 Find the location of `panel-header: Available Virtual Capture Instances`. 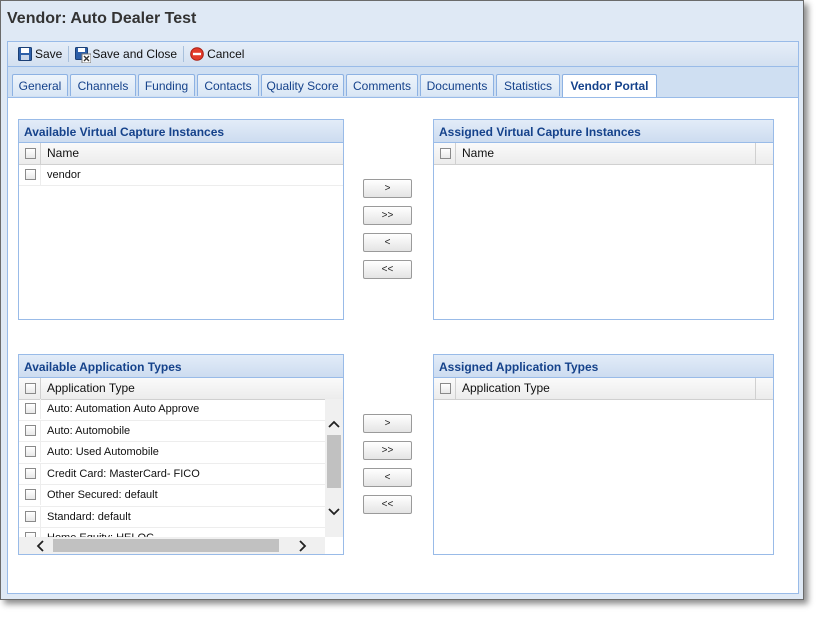

panel-header: Available Virtual Capture Instances is located at coordinates (181, 131).